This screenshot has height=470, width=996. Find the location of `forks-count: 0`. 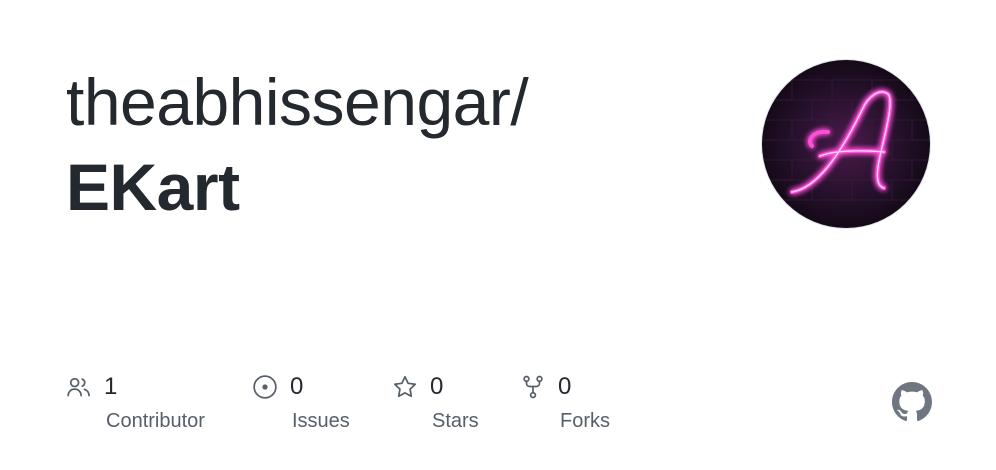

forks-count: 0 is located at coordinates (565, 386).